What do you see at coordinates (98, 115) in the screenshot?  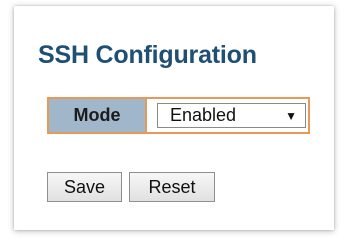 I see `mode-label: Mode` at bounding box center [98, 115].